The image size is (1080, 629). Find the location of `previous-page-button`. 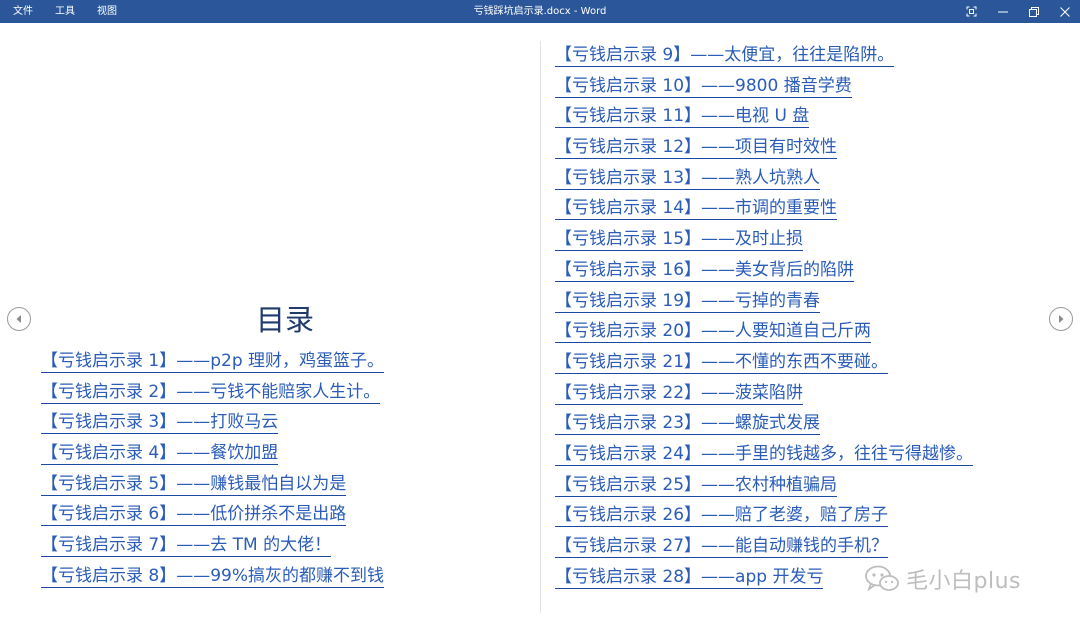

previous-page-button is located at coordinates (19, 319).